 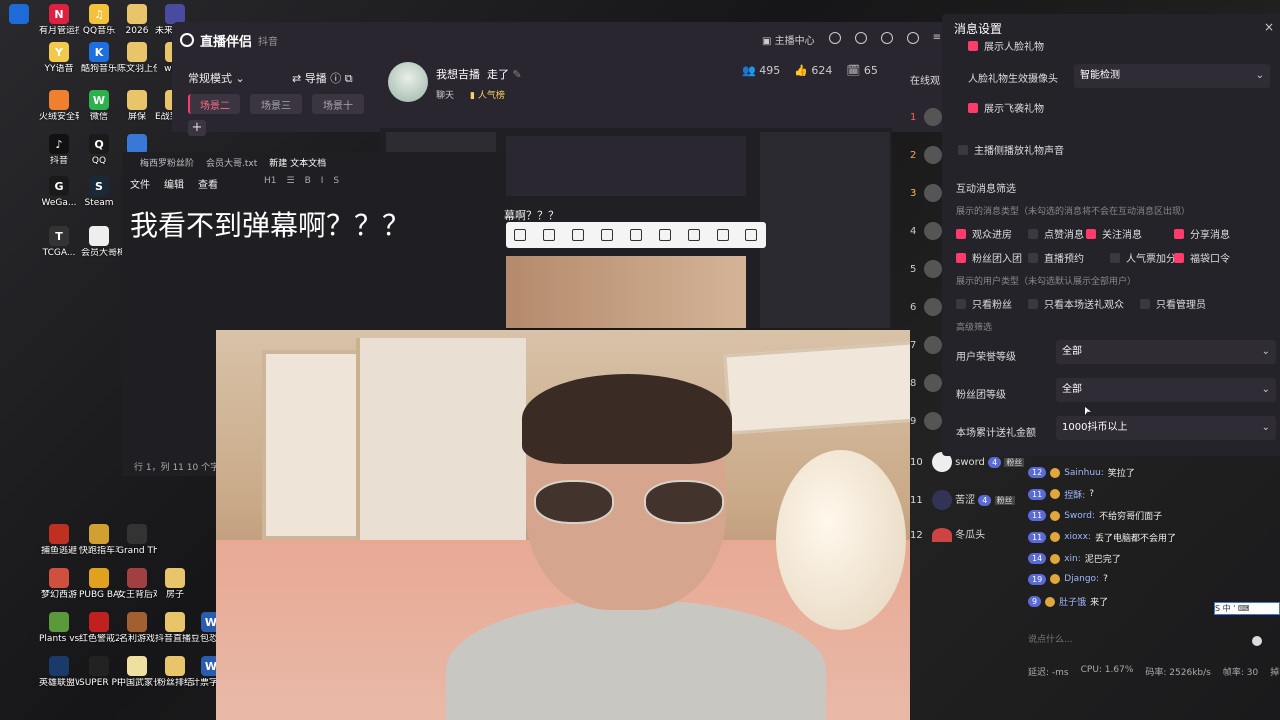 I want to click on delete-icon, so click(x=751, y=235).